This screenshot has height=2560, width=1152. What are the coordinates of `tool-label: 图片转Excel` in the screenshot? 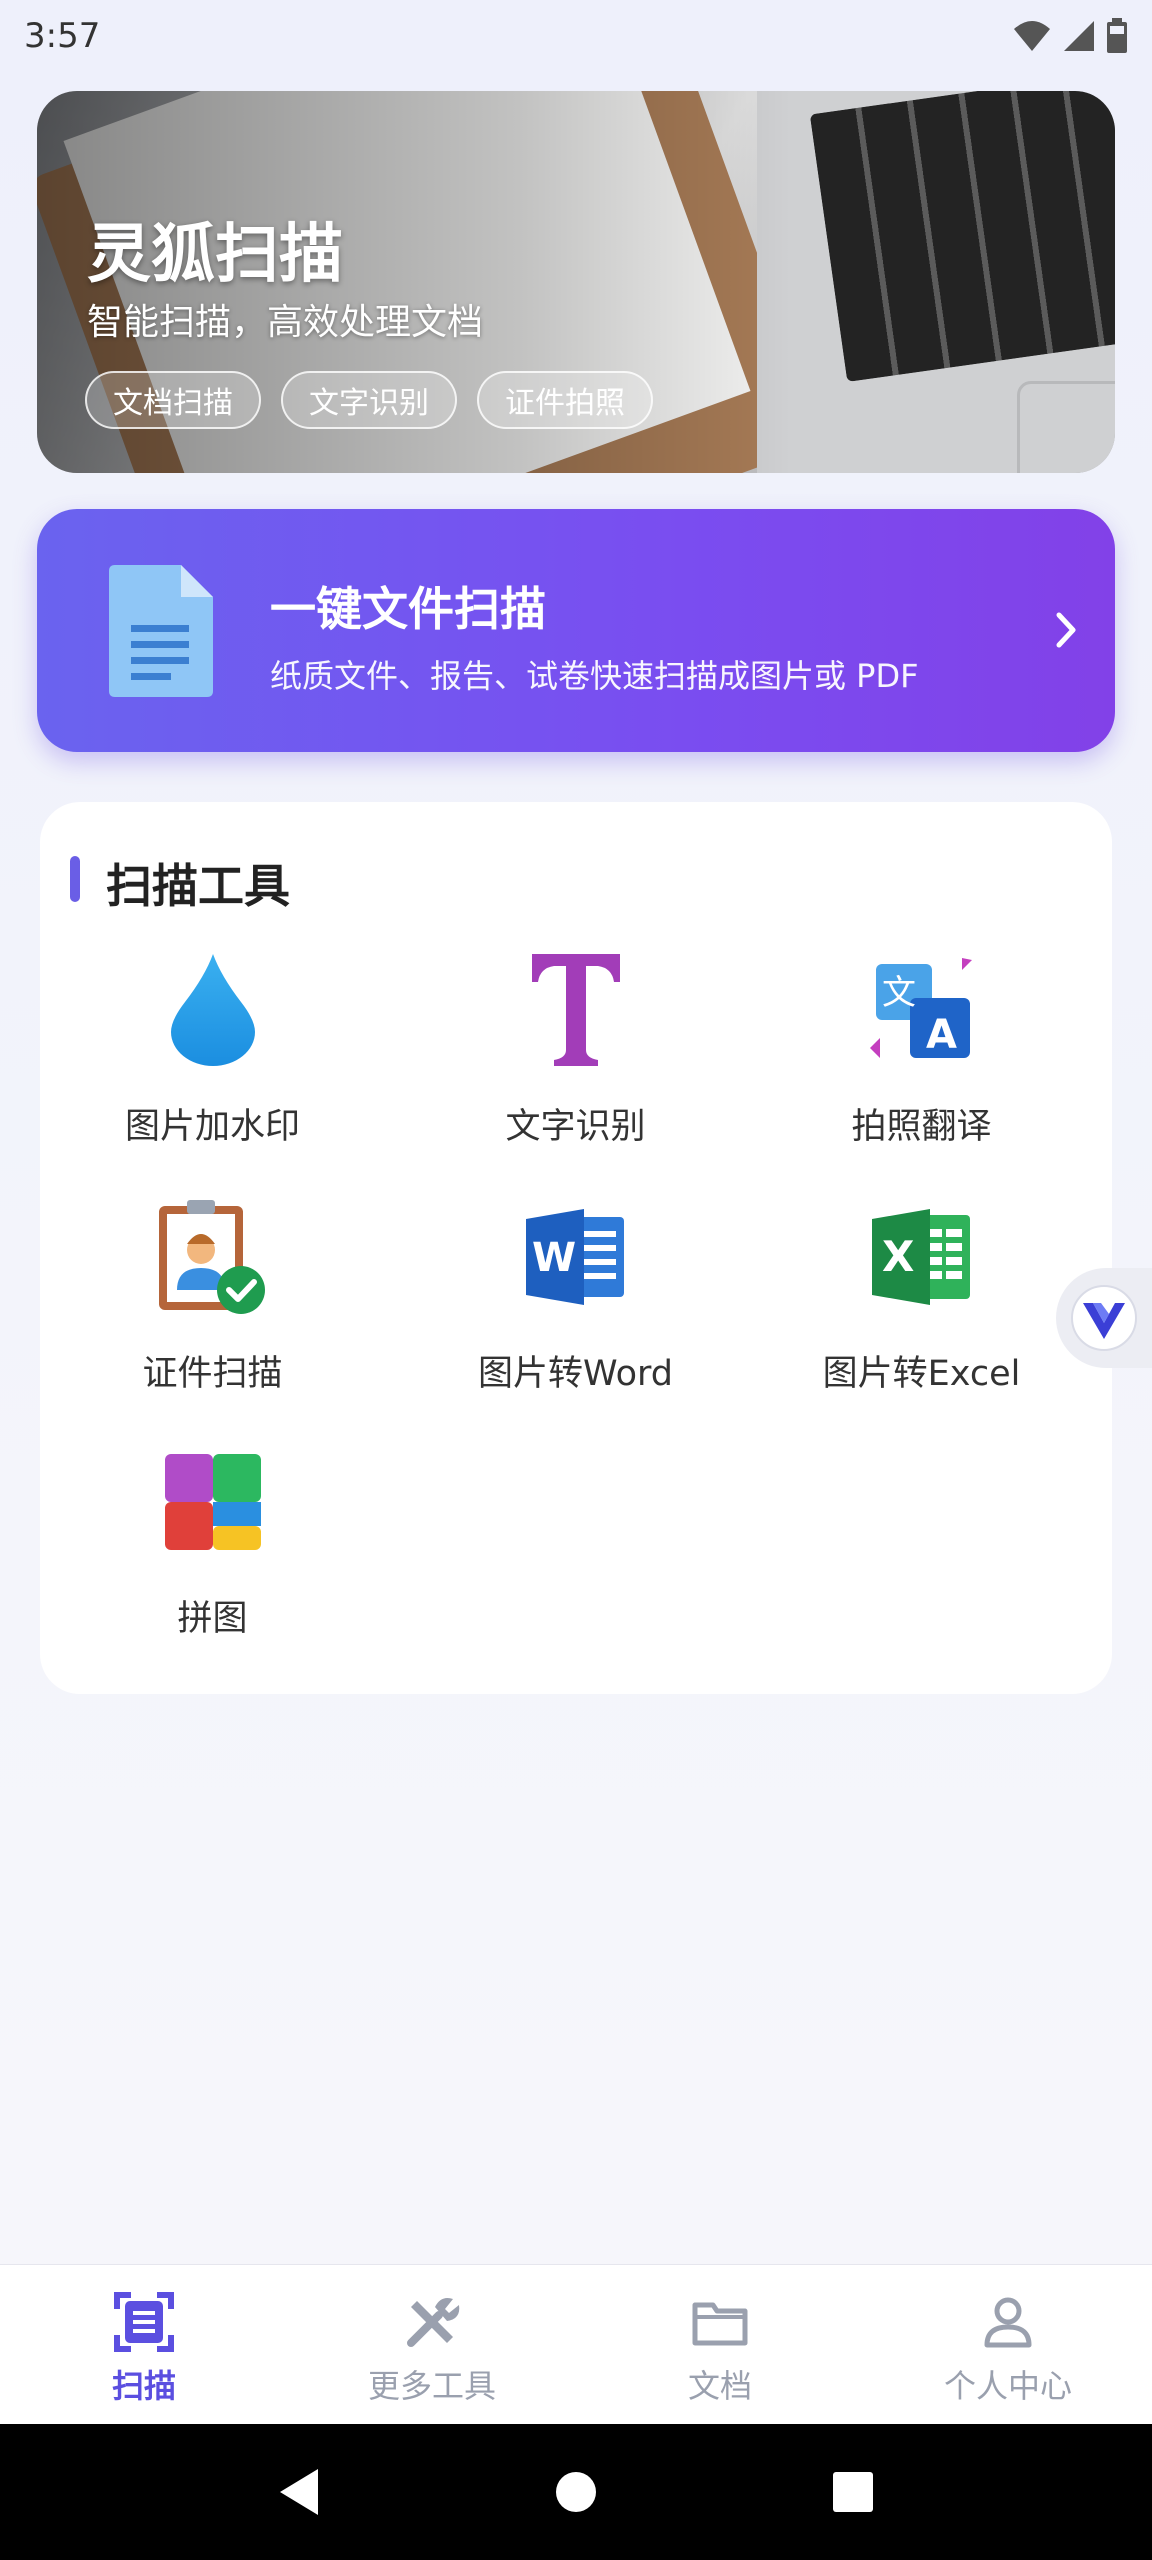 It's located at (921, 1374).